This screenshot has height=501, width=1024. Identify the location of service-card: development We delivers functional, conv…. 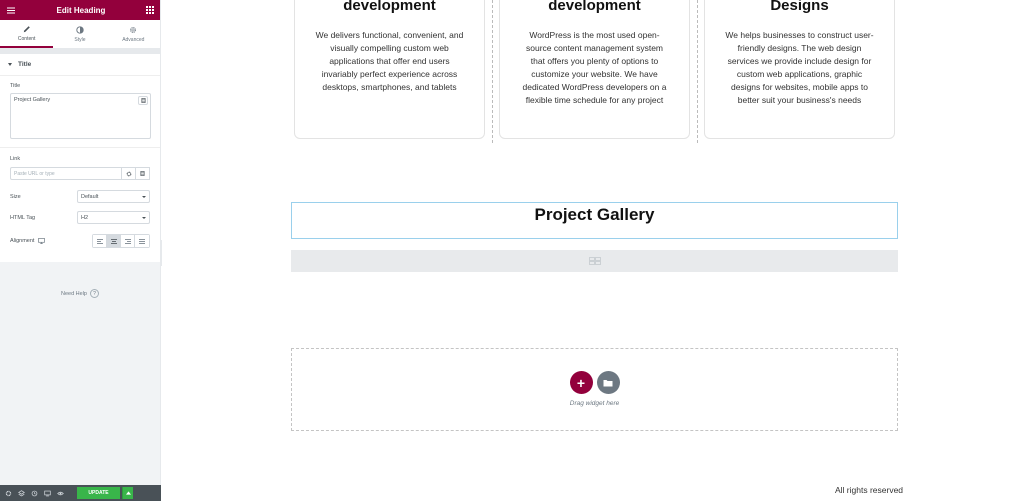
(389, 69).